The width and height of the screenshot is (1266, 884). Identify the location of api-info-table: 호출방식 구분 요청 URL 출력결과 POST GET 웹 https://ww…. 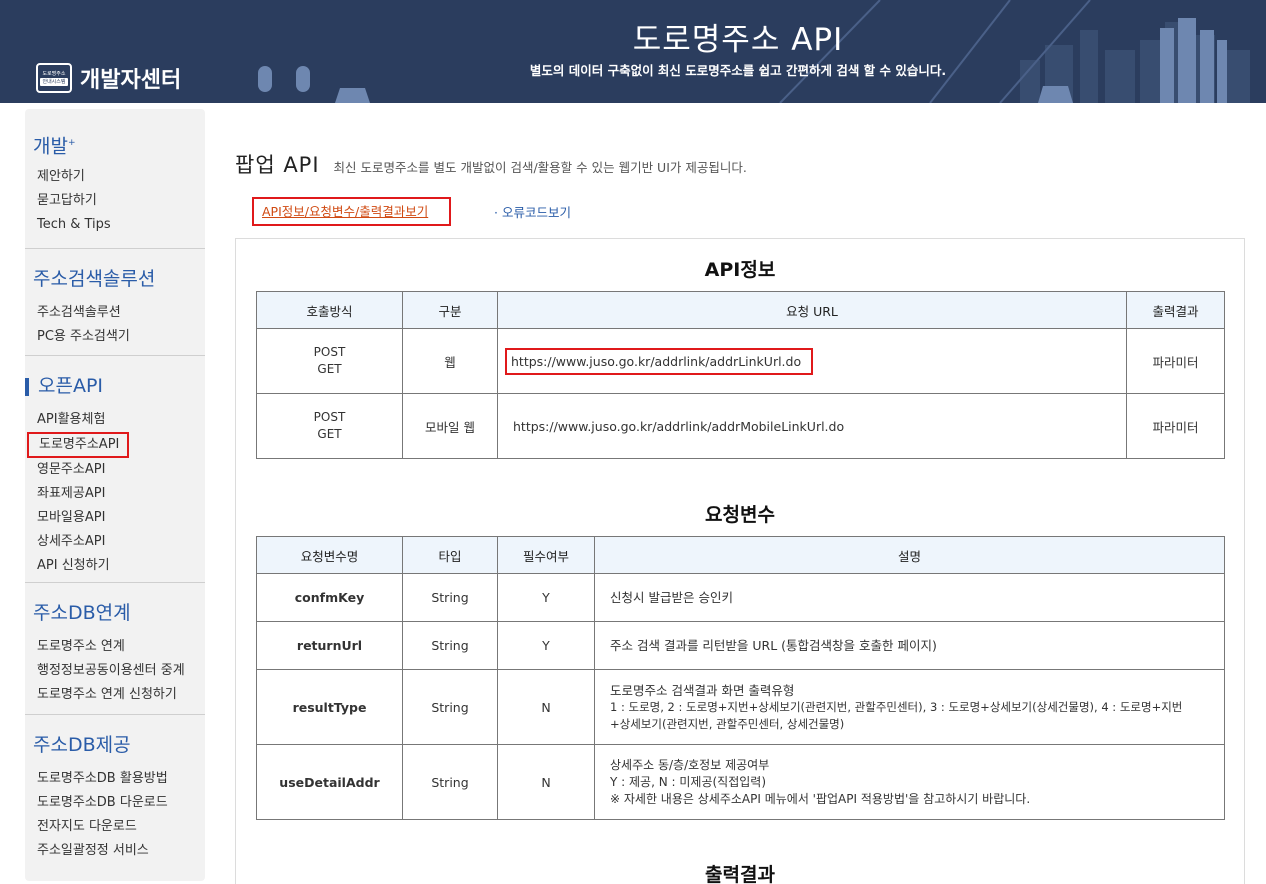
(740, 375).